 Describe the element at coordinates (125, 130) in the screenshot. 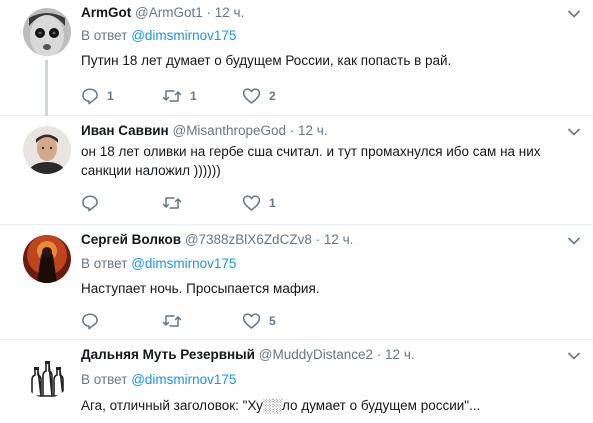

I see `display-name: Иван Саввин` at that location.